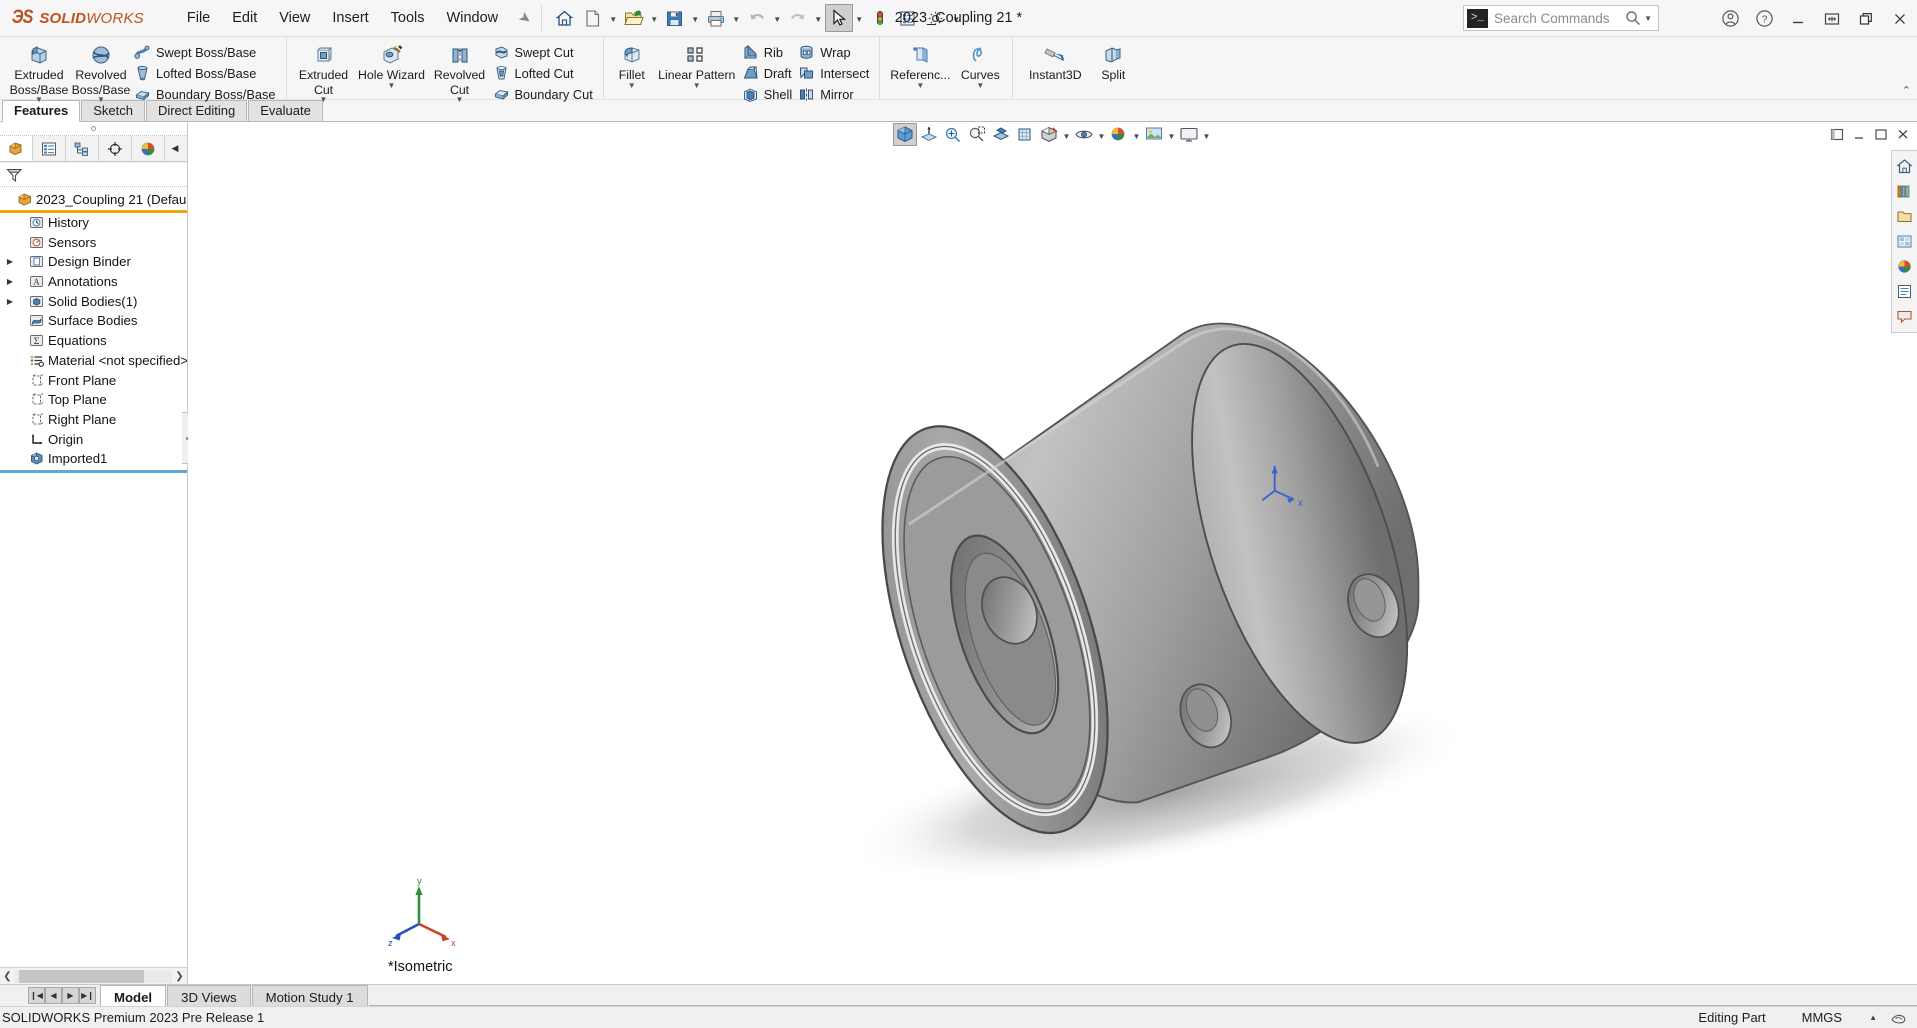  I want to click on extruded-boss-base-button: Extruded Boss/Base, so click(39, 67).